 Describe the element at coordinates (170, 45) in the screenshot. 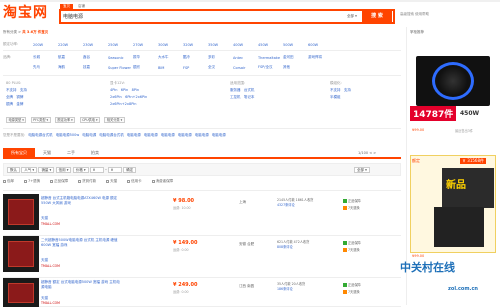

I see `filter-option: 300W` at that location.